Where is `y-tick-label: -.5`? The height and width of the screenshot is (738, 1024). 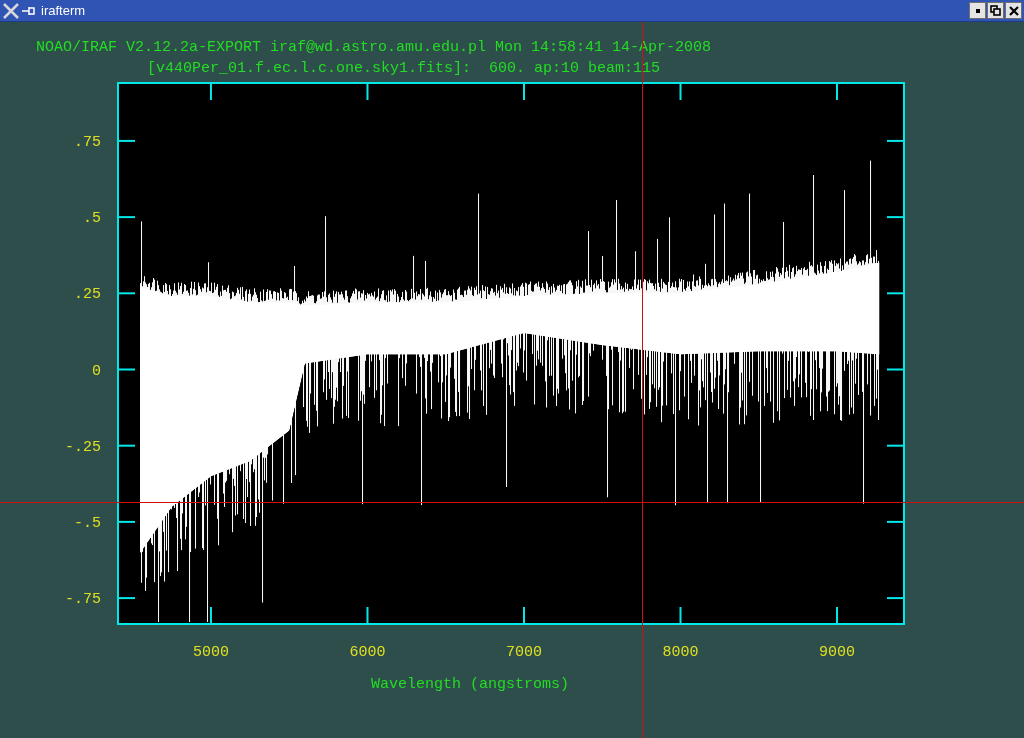 y-tick-label: -.5 is located at coordinates (87, 523).